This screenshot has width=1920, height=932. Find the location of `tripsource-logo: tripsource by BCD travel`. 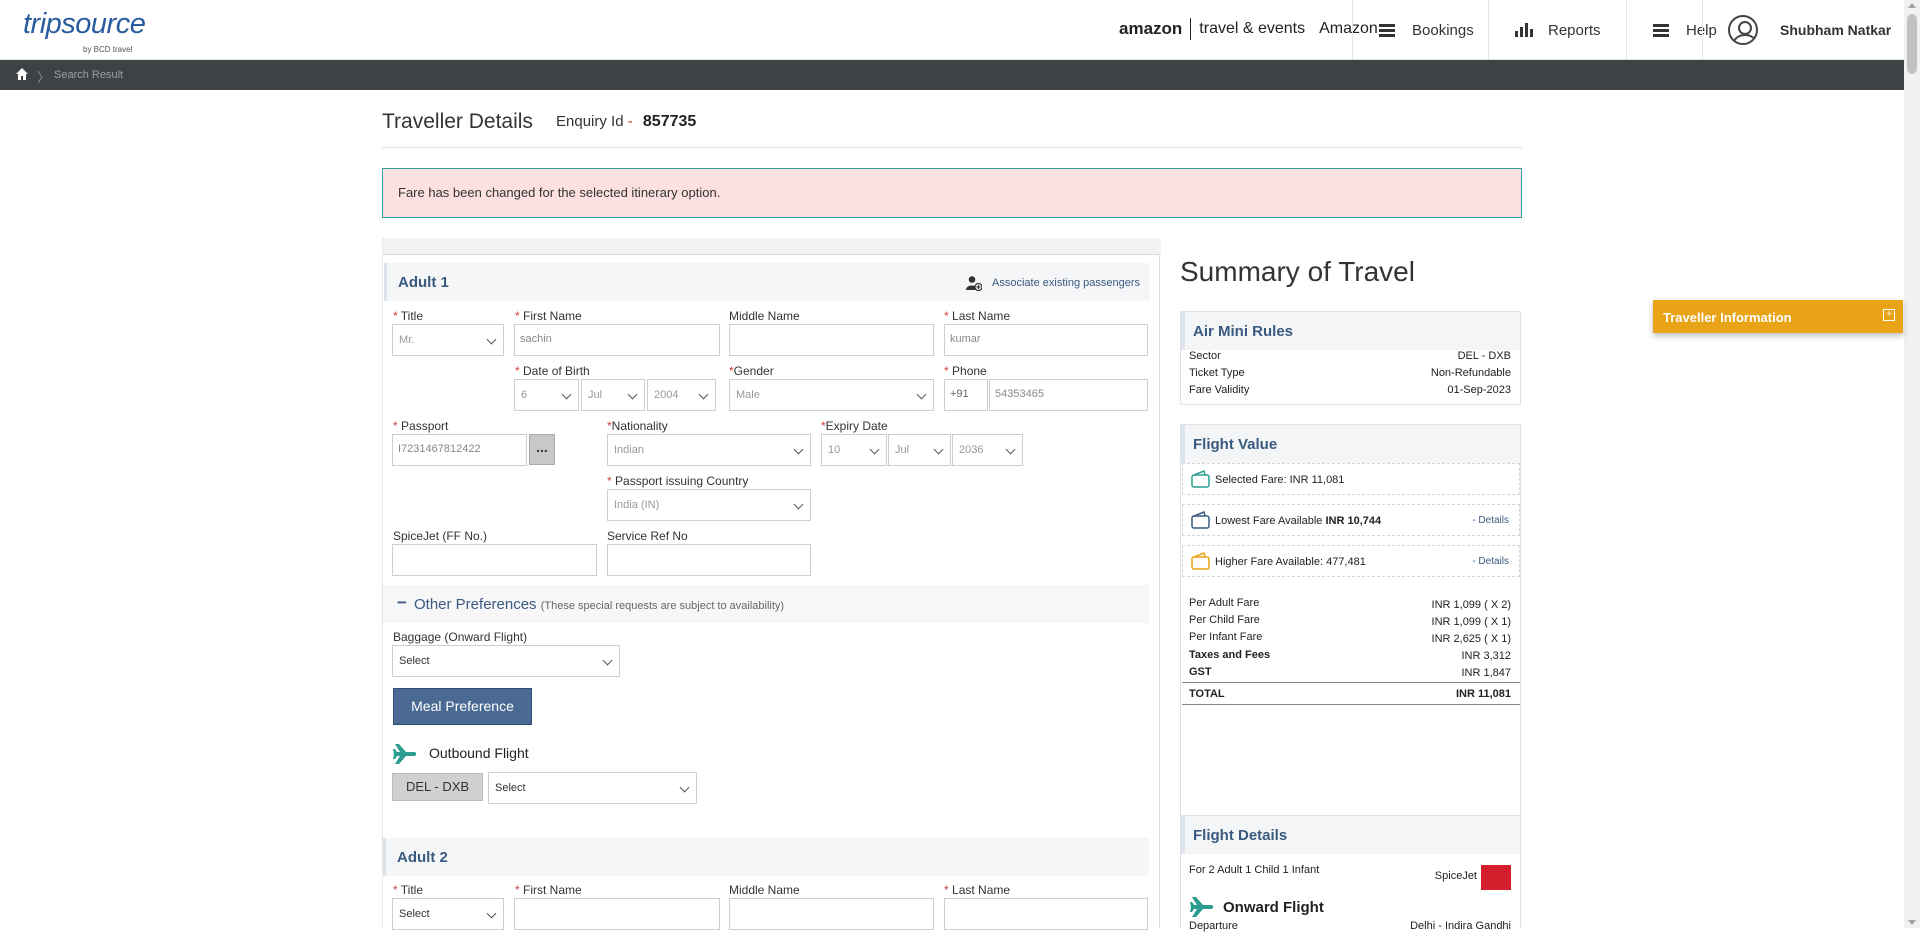

tripsource-logo: tripsource by BCD travel is located at coordinates (84, 31).